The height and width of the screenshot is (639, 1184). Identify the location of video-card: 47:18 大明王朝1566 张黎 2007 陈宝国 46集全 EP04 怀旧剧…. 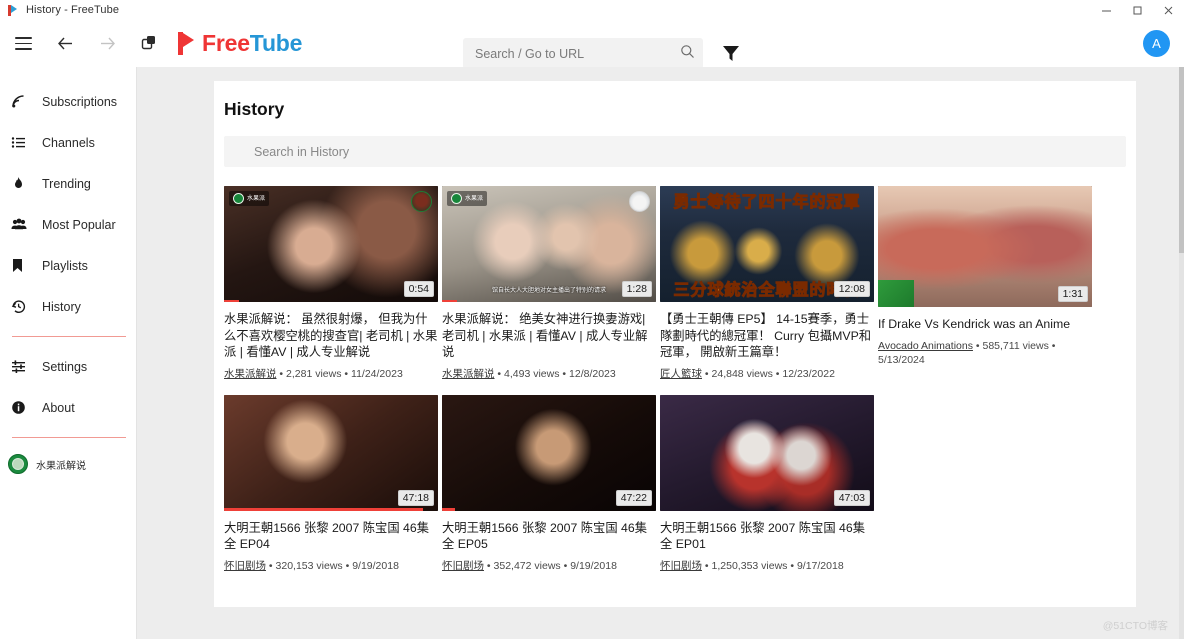
(331, 483).